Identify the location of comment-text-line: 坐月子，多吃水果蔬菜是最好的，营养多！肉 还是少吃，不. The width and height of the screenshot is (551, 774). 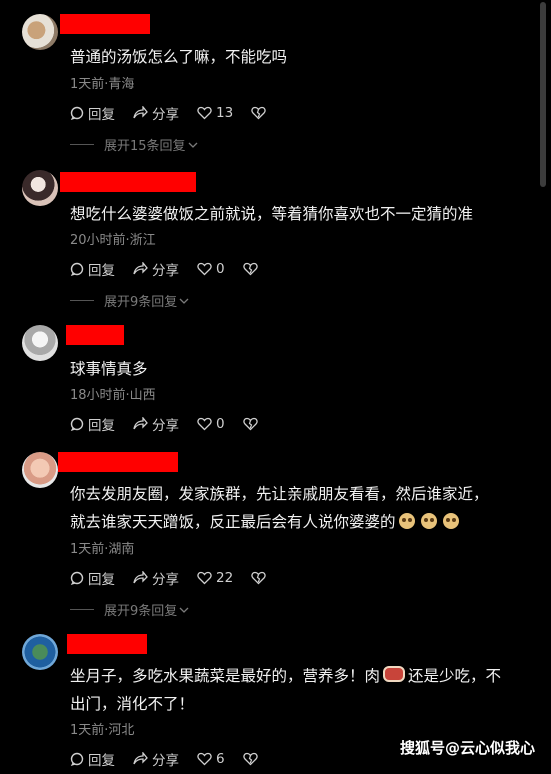
(304, 676).